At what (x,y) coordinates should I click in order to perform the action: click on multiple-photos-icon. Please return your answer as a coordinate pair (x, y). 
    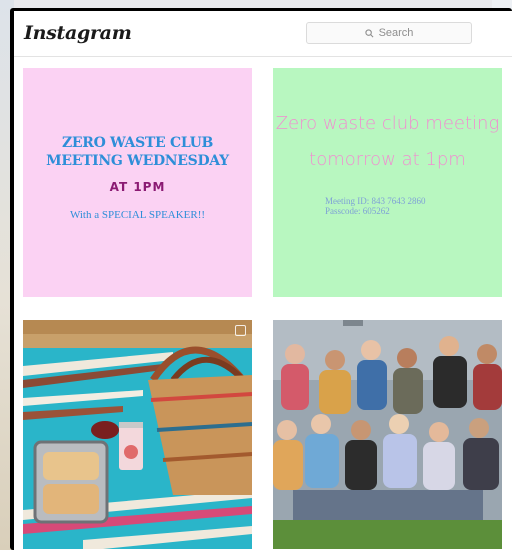
    Looking at the image, I should click on (240, 330).